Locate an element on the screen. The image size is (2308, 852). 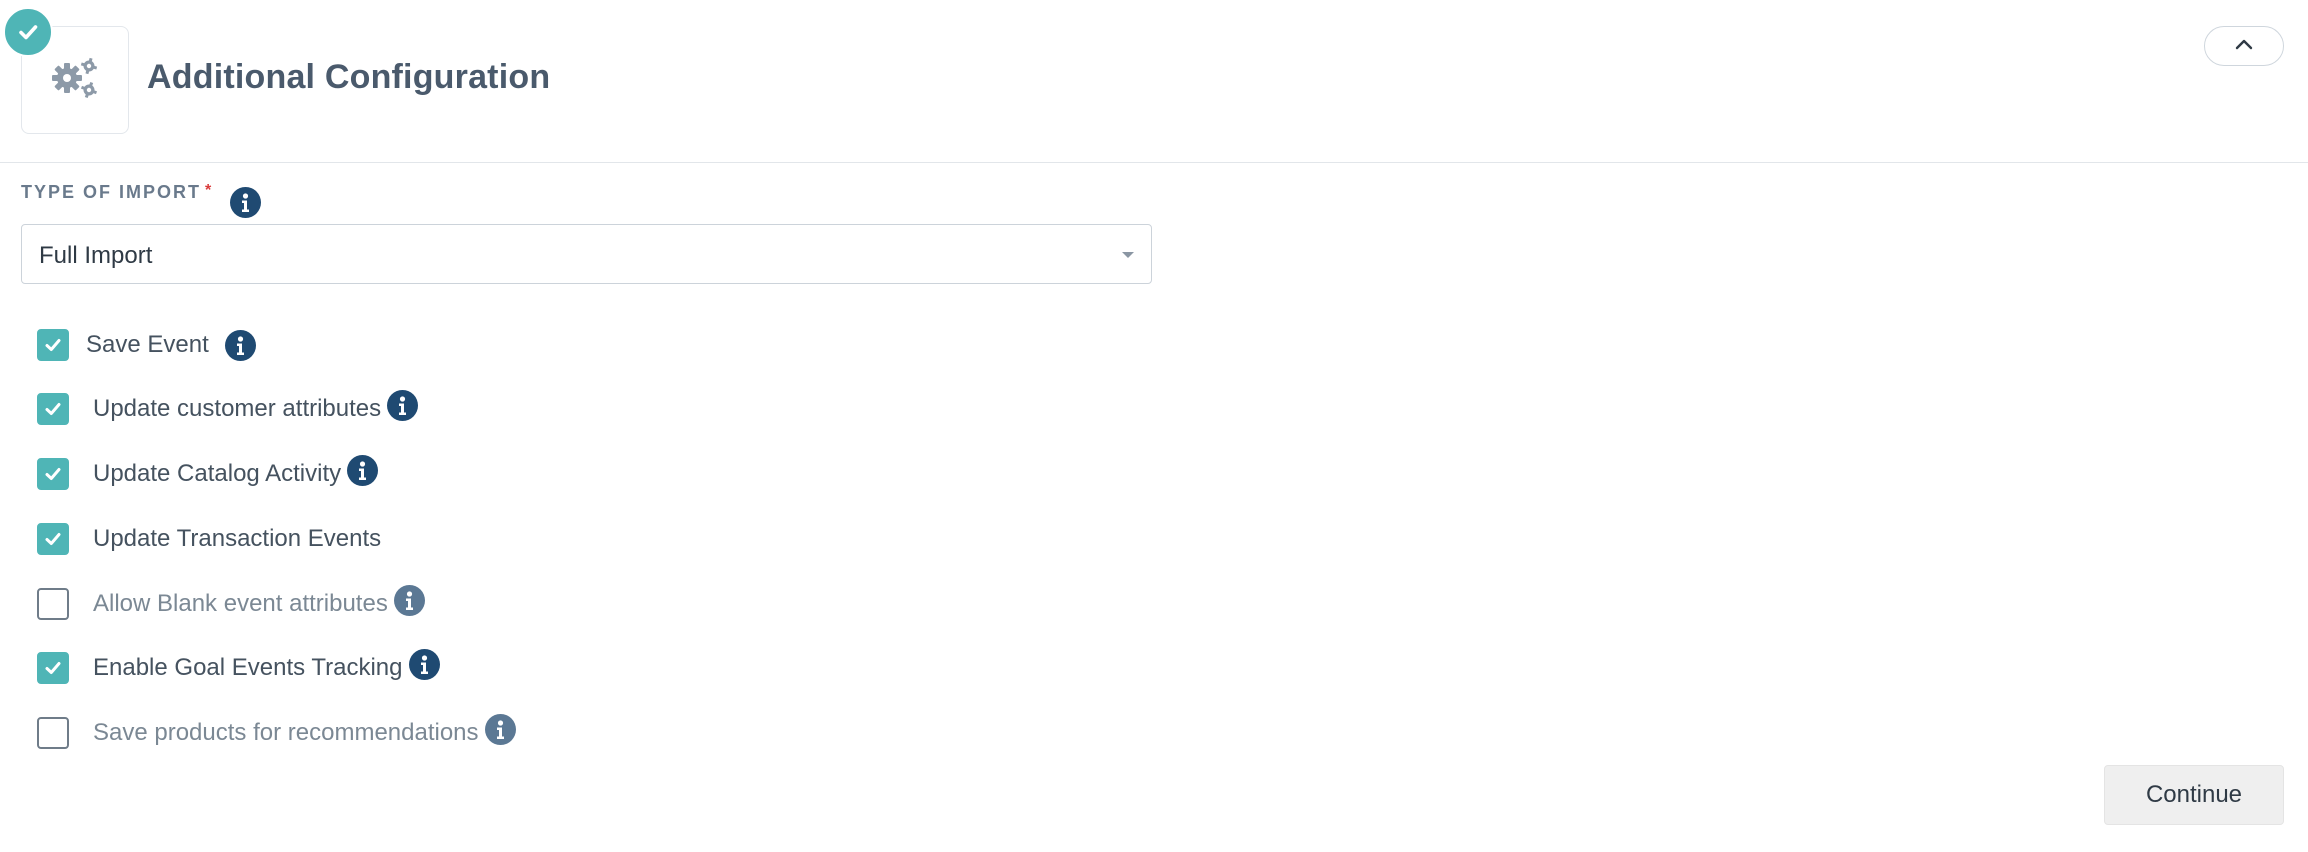
save-event-label: Save Event is located at coordinates (147, 345).